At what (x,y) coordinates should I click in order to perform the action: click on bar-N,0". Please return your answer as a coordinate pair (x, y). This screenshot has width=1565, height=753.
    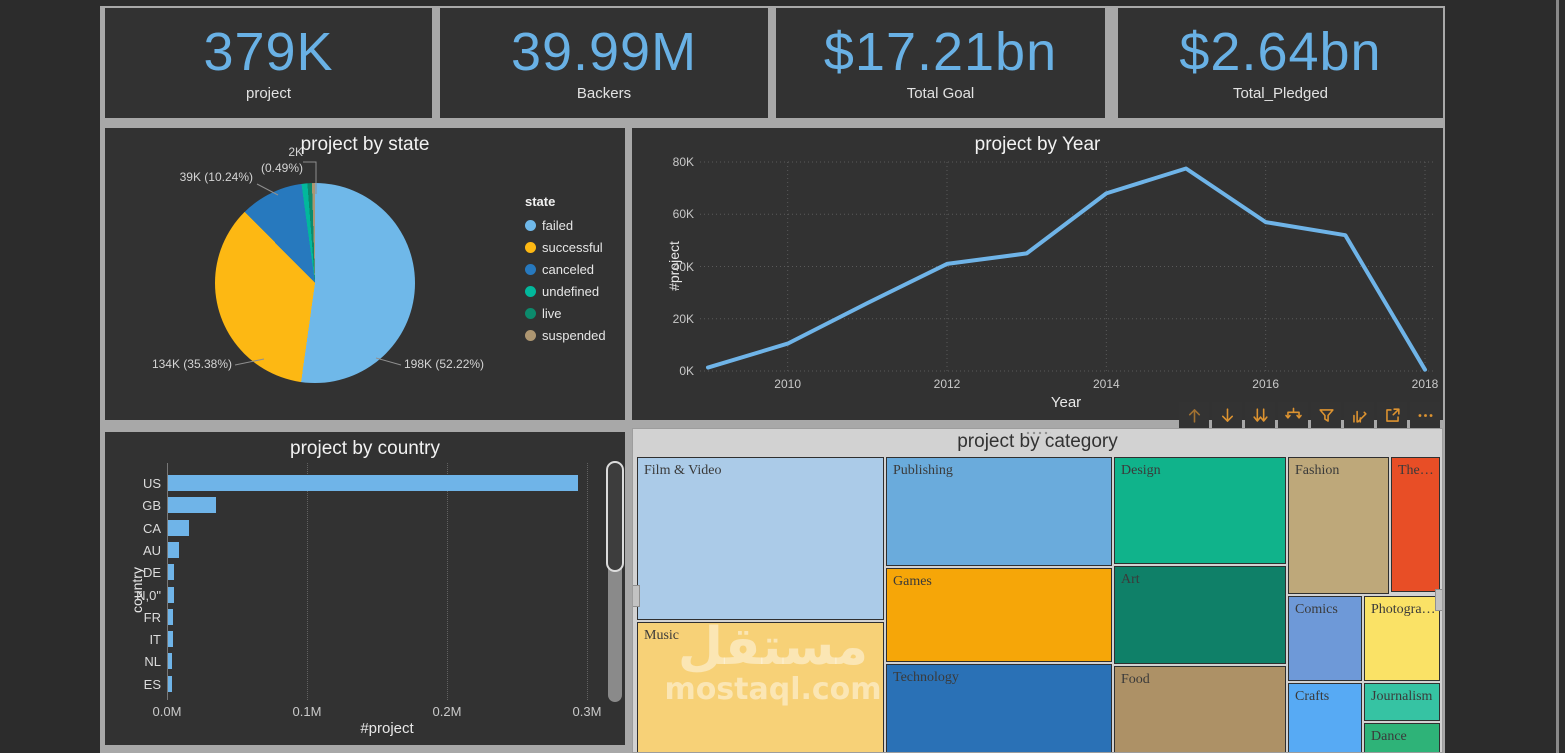
    Looking at the image, I should click on (171, 594).